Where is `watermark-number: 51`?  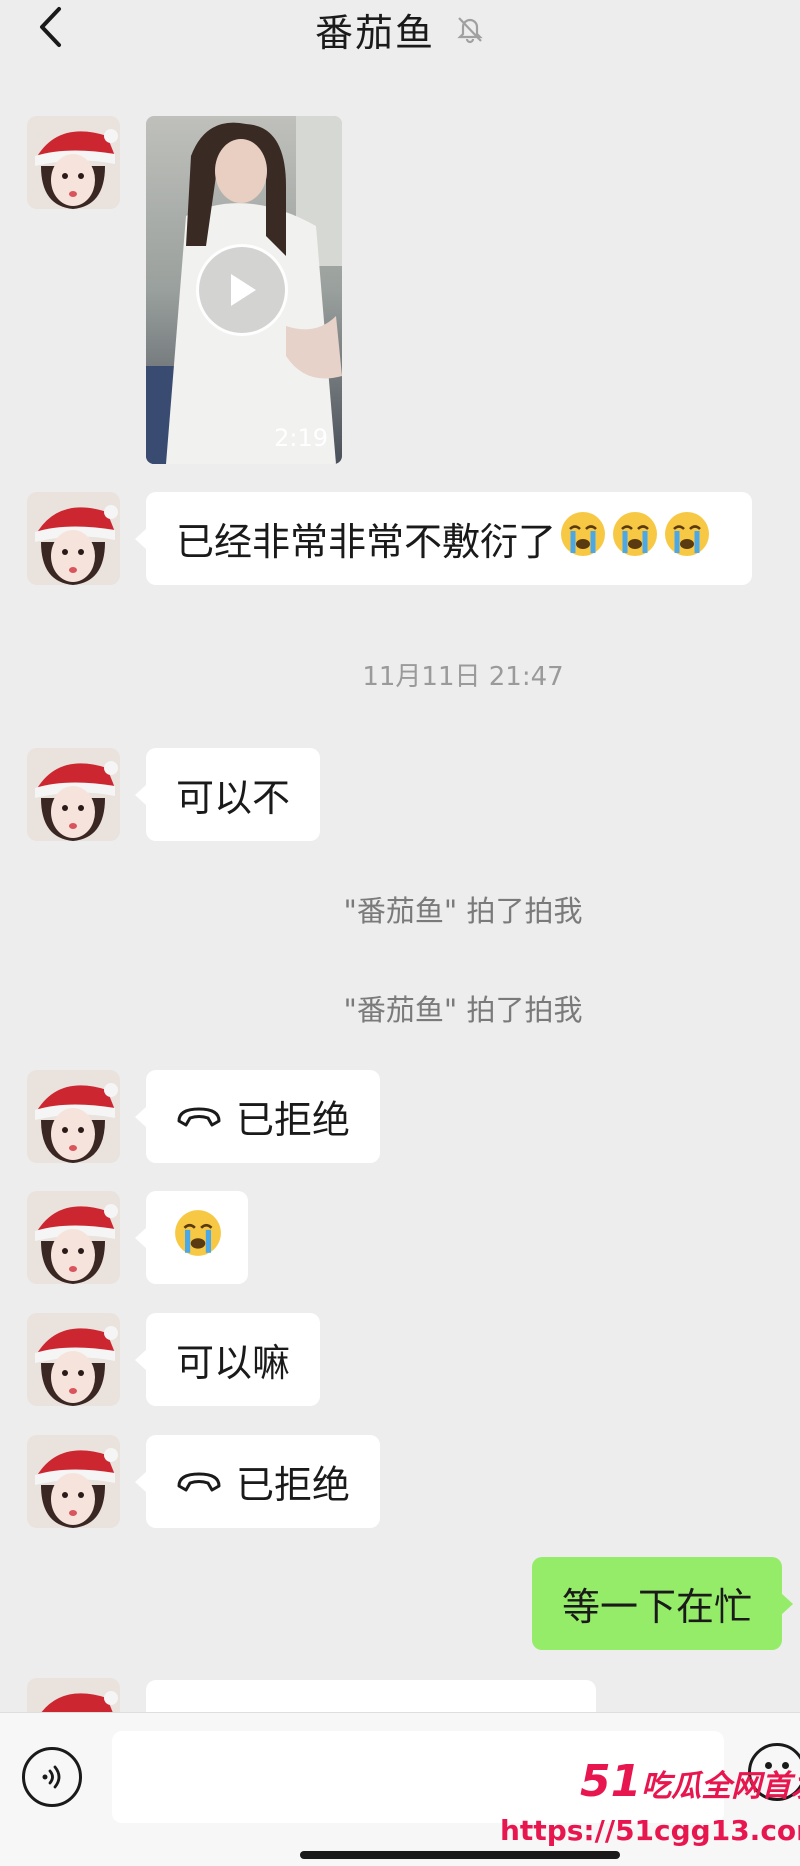 watermark-number: 51 is located at coordinates (611, 1781).